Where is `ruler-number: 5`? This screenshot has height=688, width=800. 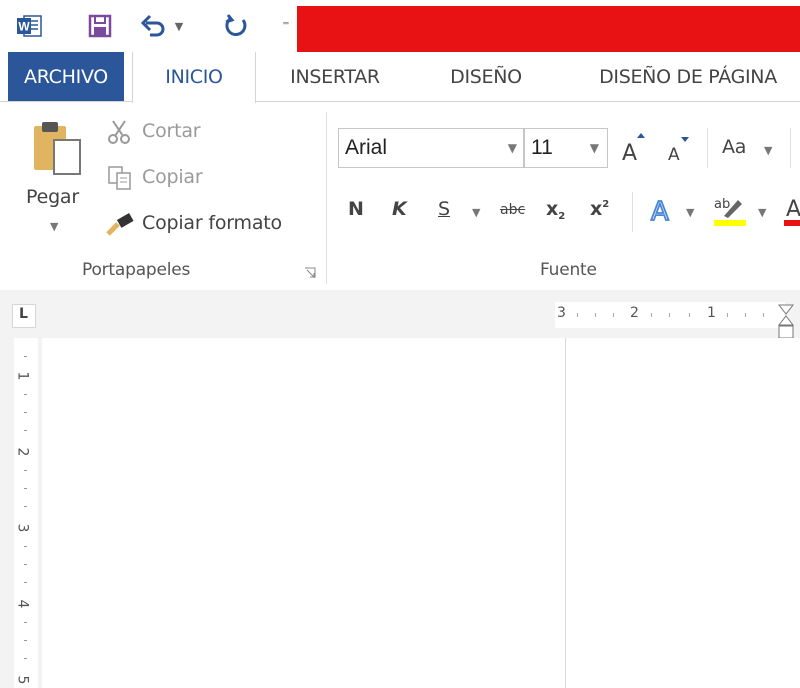
ruler-number: 5 is located at coordinates (22, 680).